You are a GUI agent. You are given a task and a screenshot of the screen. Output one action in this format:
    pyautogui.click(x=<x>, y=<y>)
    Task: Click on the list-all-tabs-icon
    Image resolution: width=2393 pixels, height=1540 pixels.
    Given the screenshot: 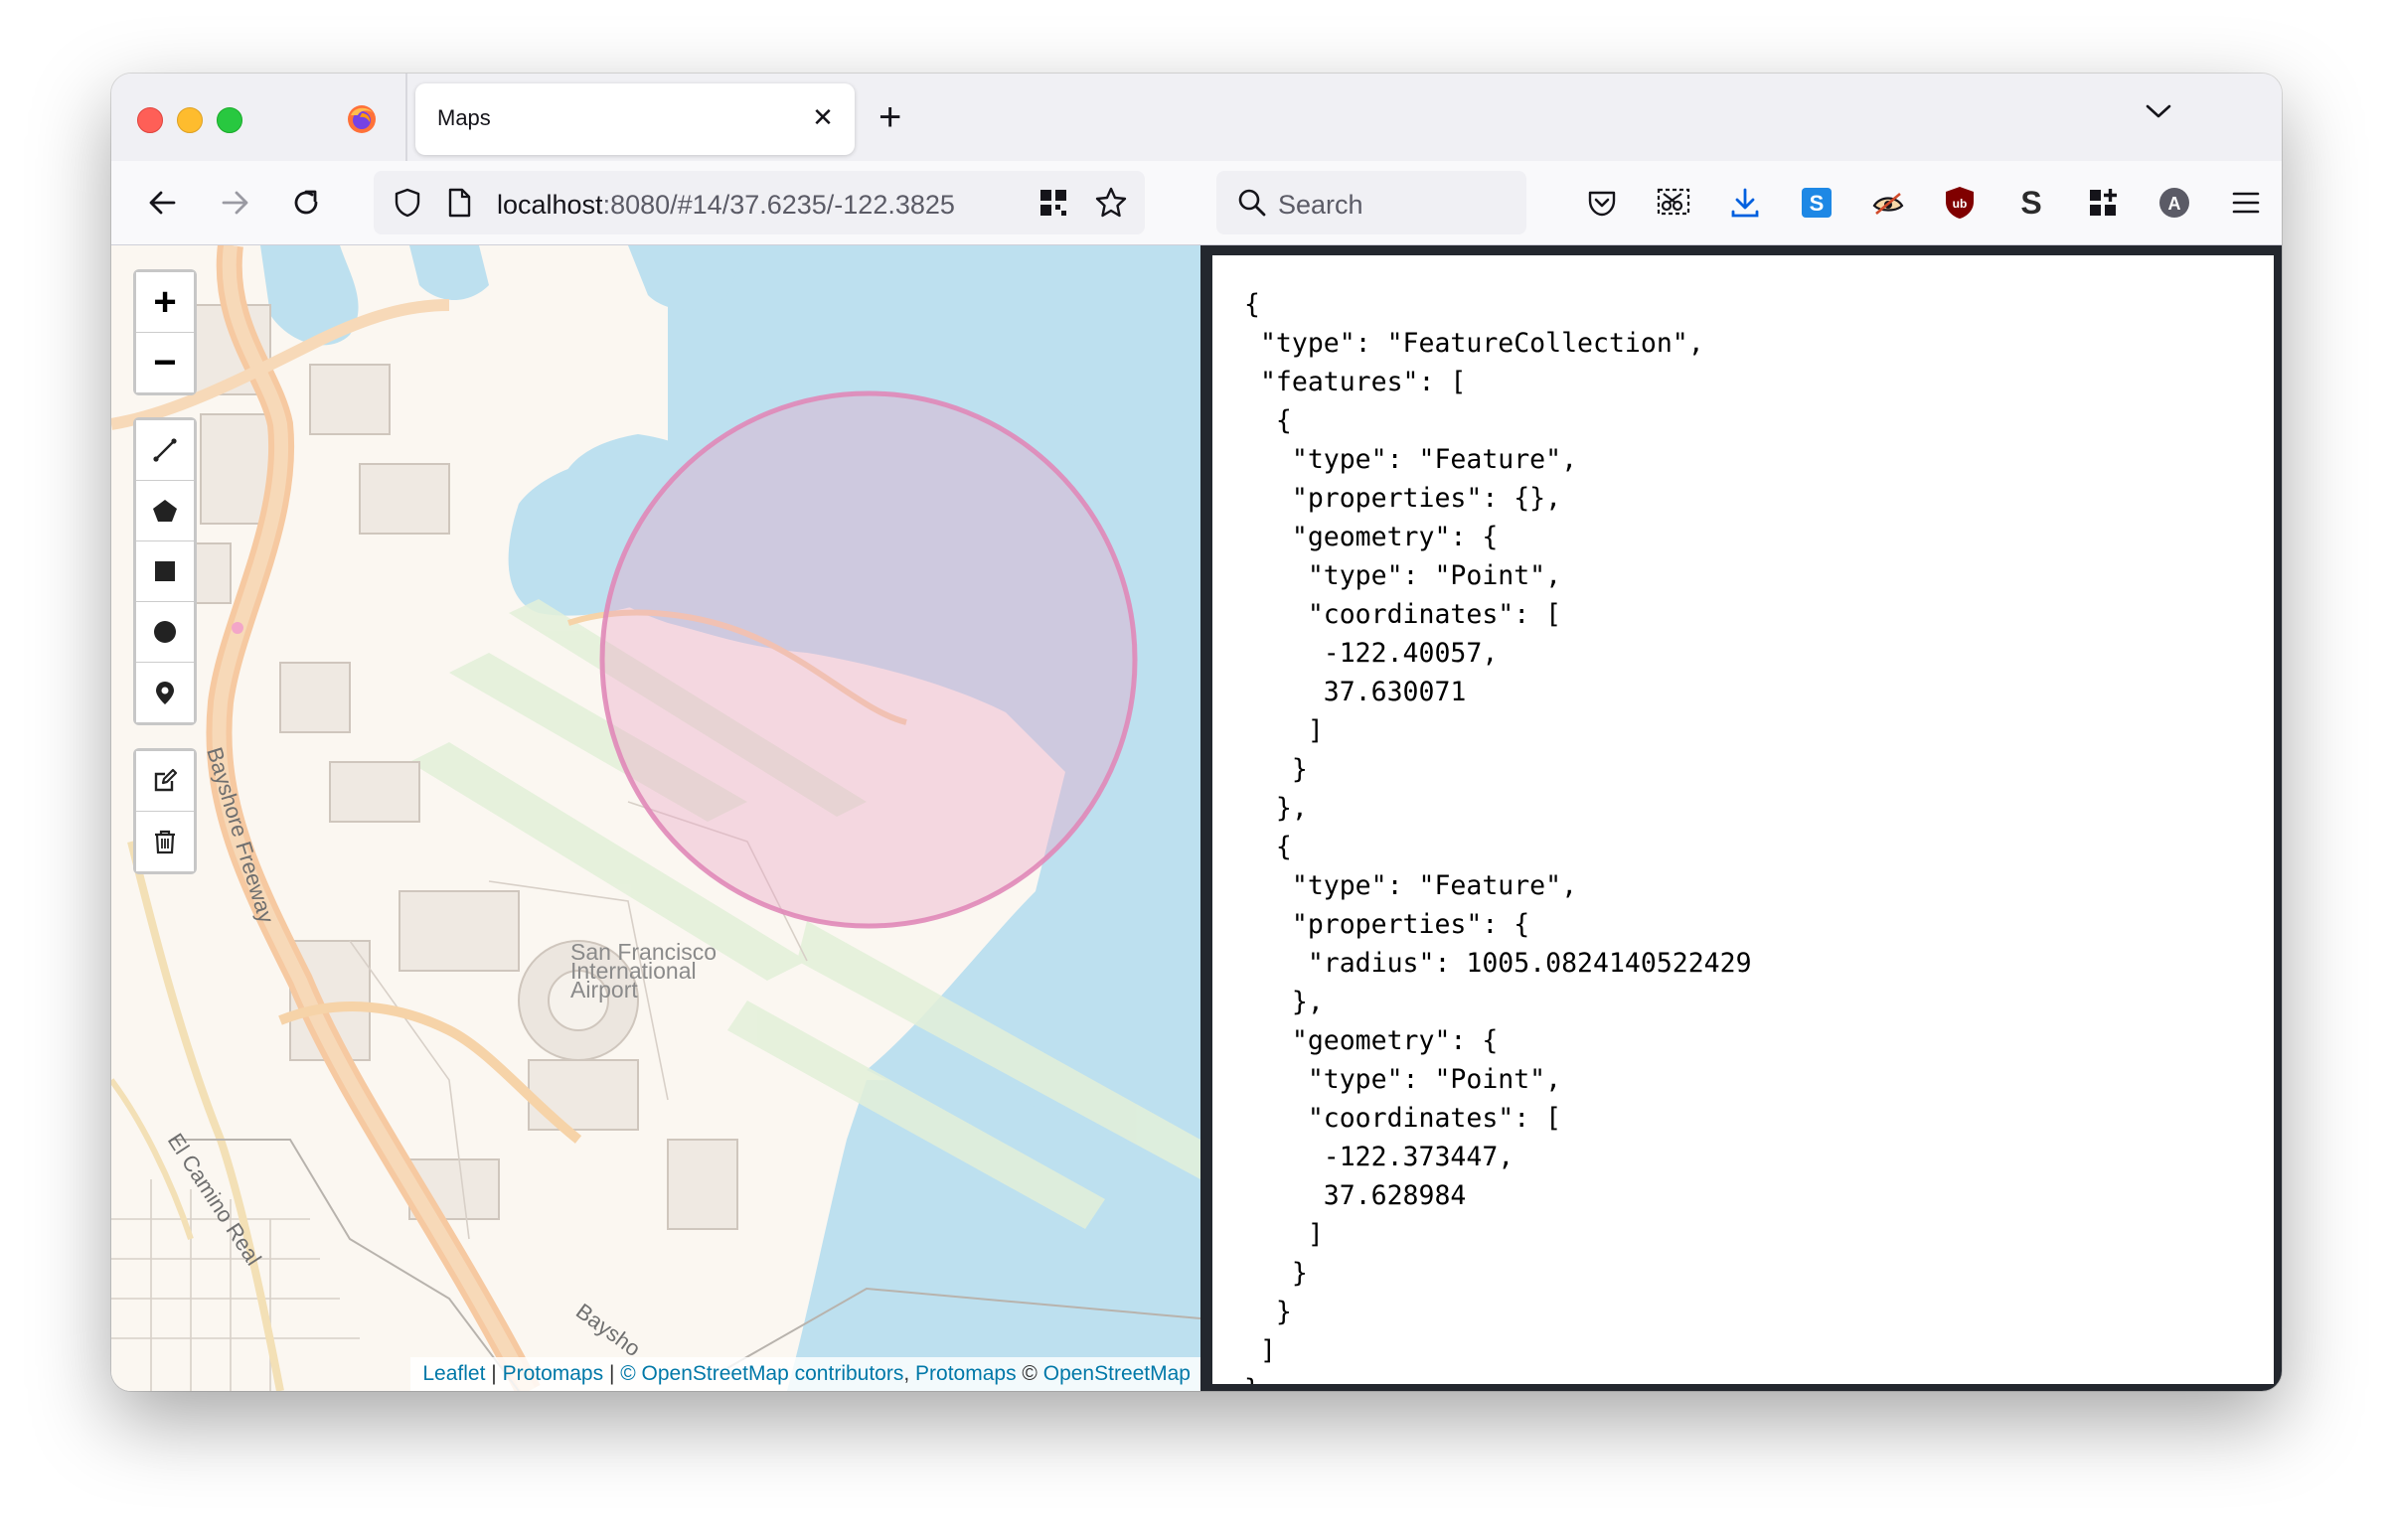 What is the action you would take?
    pyautogui.click(x=2158, y=111)
    